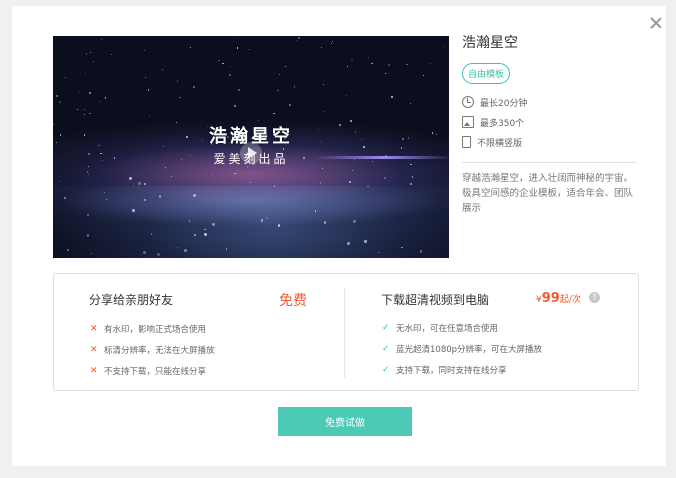 This screenshot has width=676, height=478. I want to click on price-tag: ¥99起/次, so click(558, 298).